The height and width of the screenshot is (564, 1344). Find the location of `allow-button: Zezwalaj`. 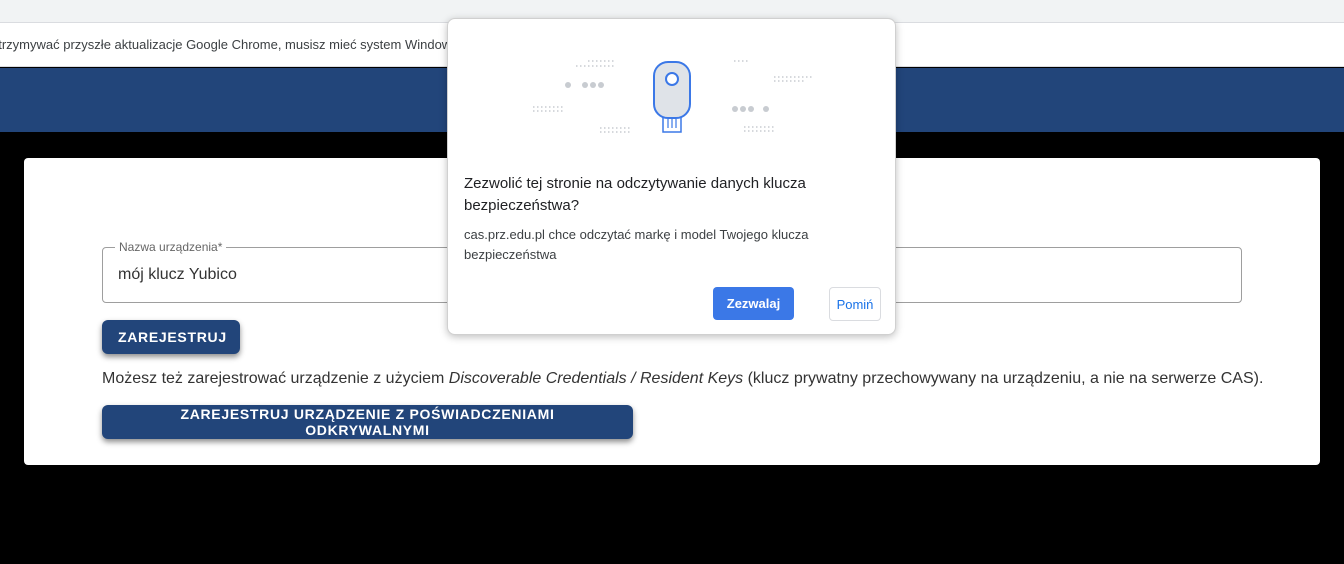

allow-button: Zezwalaj is located at coordinates (753, 303).